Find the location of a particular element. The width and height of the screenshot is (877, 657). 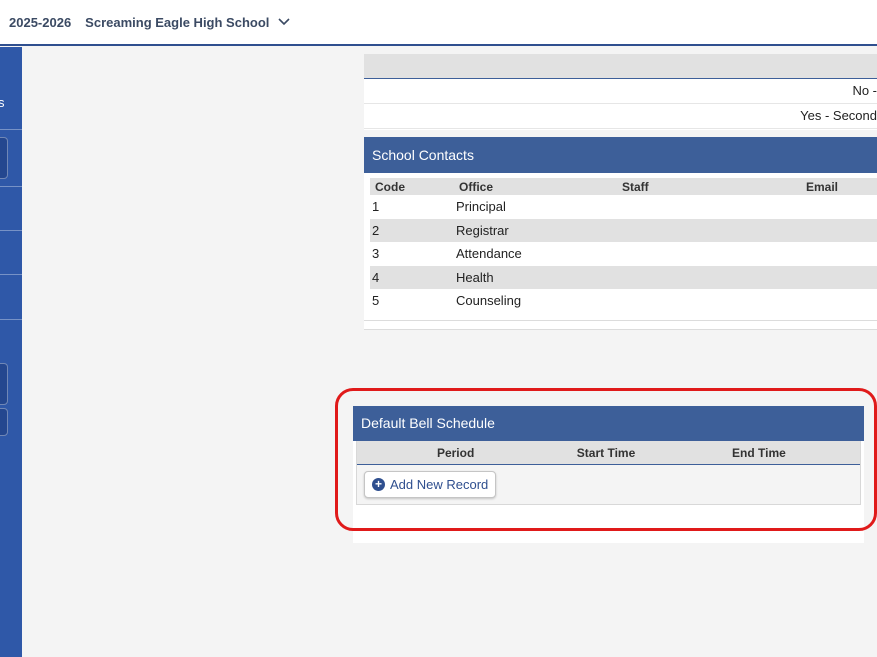

table-row: 4 Health is located at coordinates (623, 277).